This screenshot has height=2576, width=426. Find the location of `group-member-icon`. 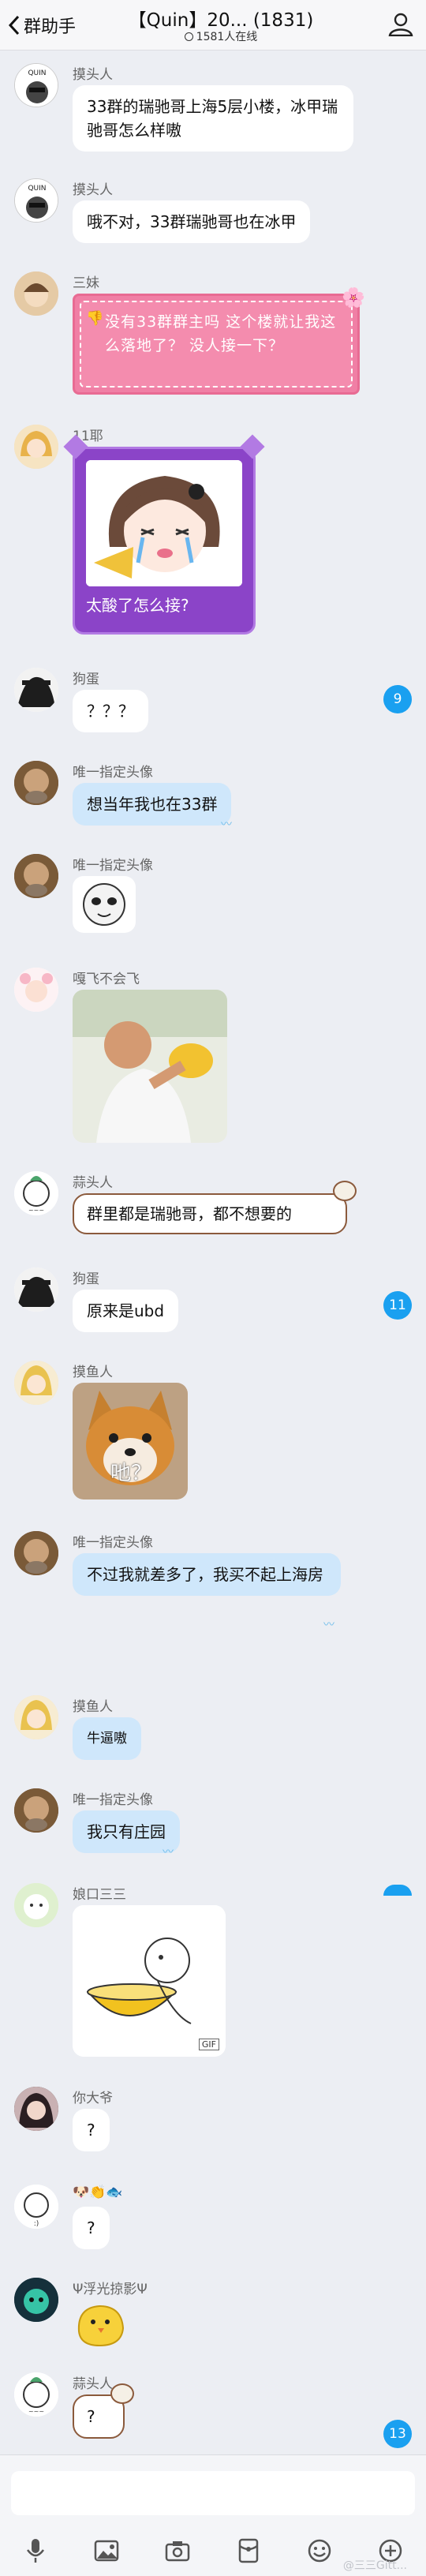

group-member-icon is located at coordinates (400, 24).